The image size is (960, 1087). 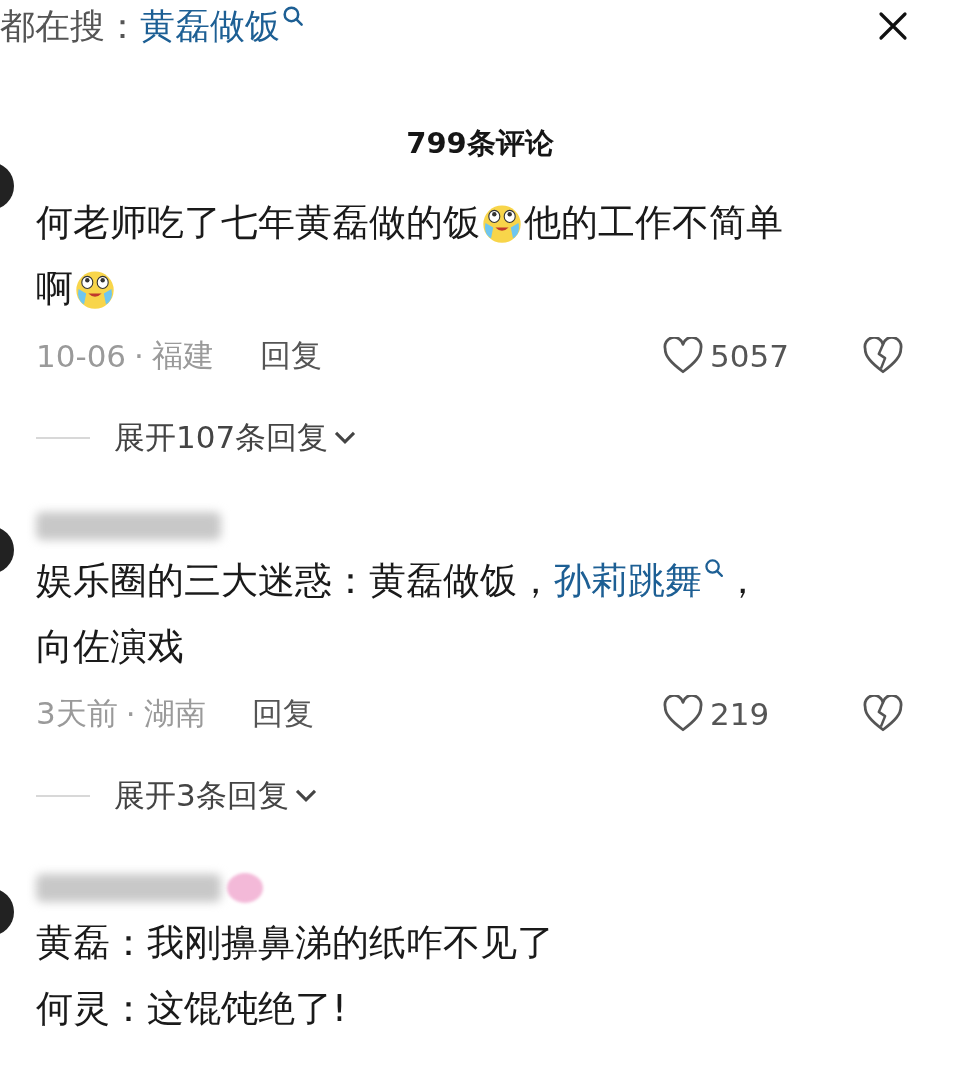 I want to click on search-link: 黄磊做饭, so click(x=222, y=26).